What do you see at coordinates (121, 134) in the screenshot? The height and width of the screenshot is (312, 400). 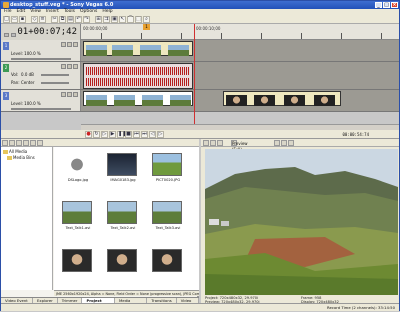 I see `pause-icon: ❚❚` at bounding box center [121, 134].